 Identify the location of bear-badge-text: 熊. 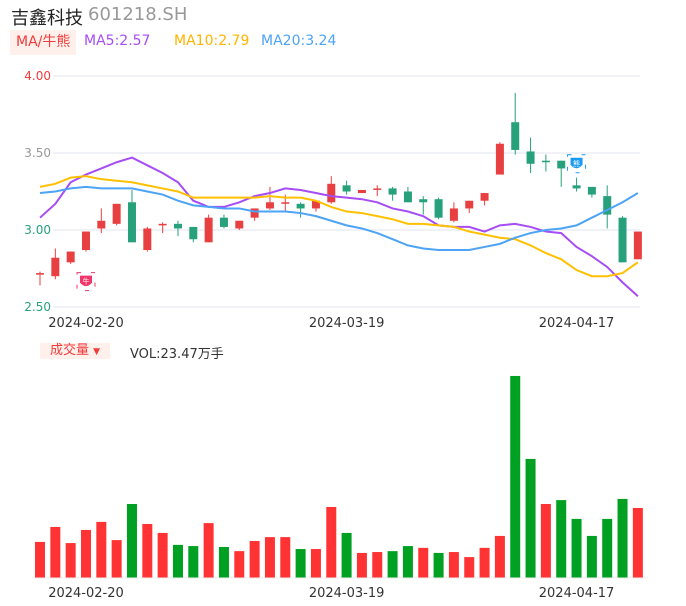
(576, 163).